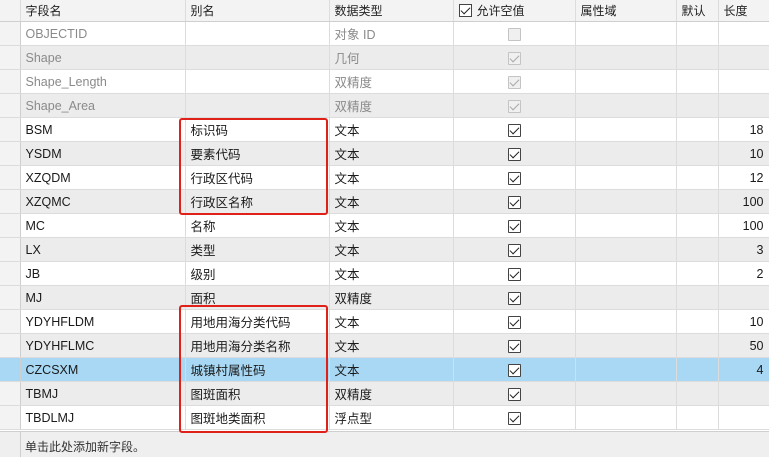 The image size is (769, 457). What do you see at coordinates (743, 129) in the screenshot?
I see `length-cell: 18` at bounding box center [743, 129].